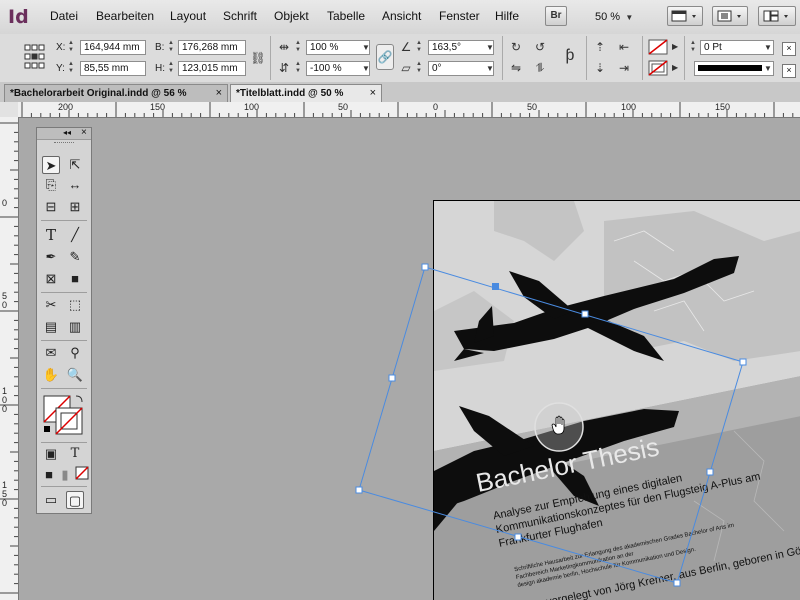  Describe the element at coordinates (51, 305) in the screenshot. I see `scissors-tool-icon: ✂` at that location.